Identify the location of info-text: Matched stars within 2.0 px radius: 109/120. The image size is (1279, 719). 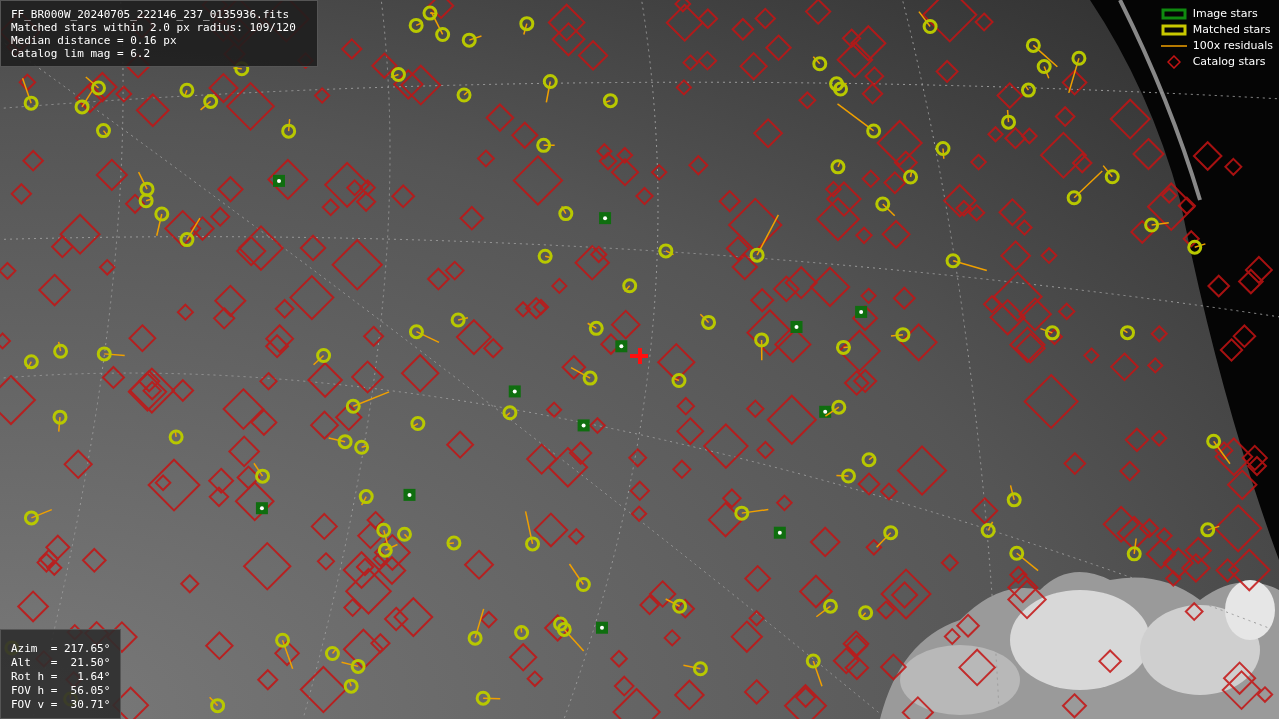
(154, 27).